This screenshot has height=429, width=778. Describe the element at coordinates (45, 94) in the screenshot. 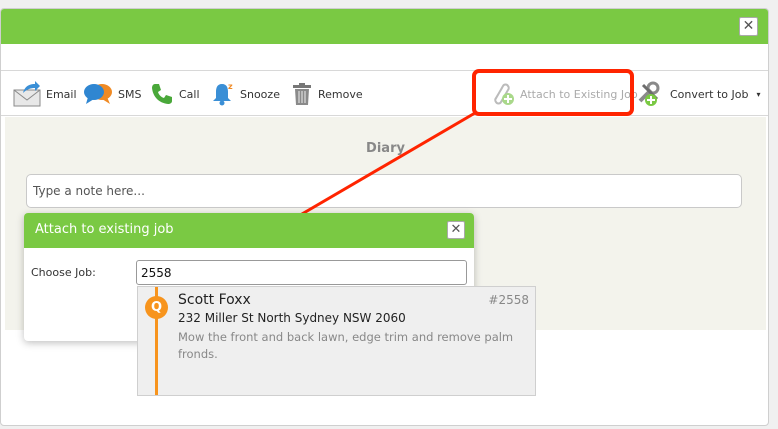

I see `email-button: Email` at that location.